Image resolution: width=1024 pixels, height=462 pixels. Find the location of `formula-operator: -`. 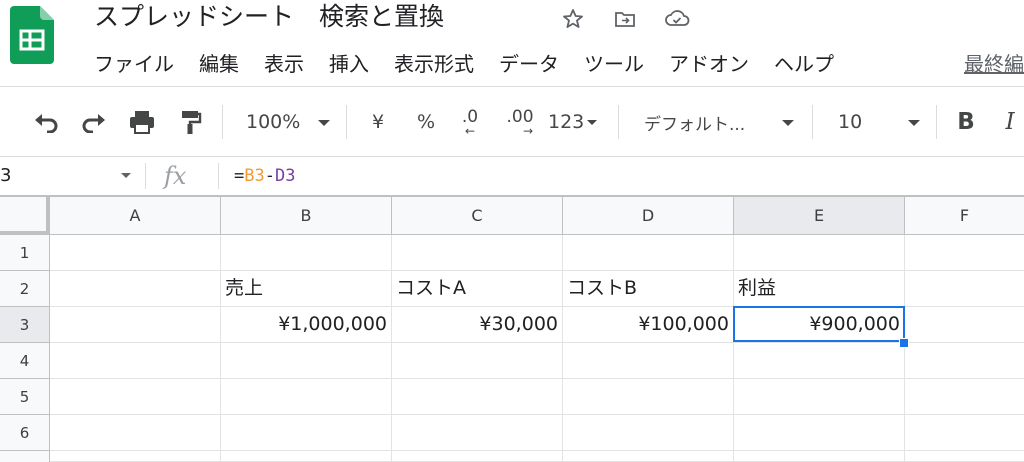

formula-operator: - is located at coordinates (269, 176).